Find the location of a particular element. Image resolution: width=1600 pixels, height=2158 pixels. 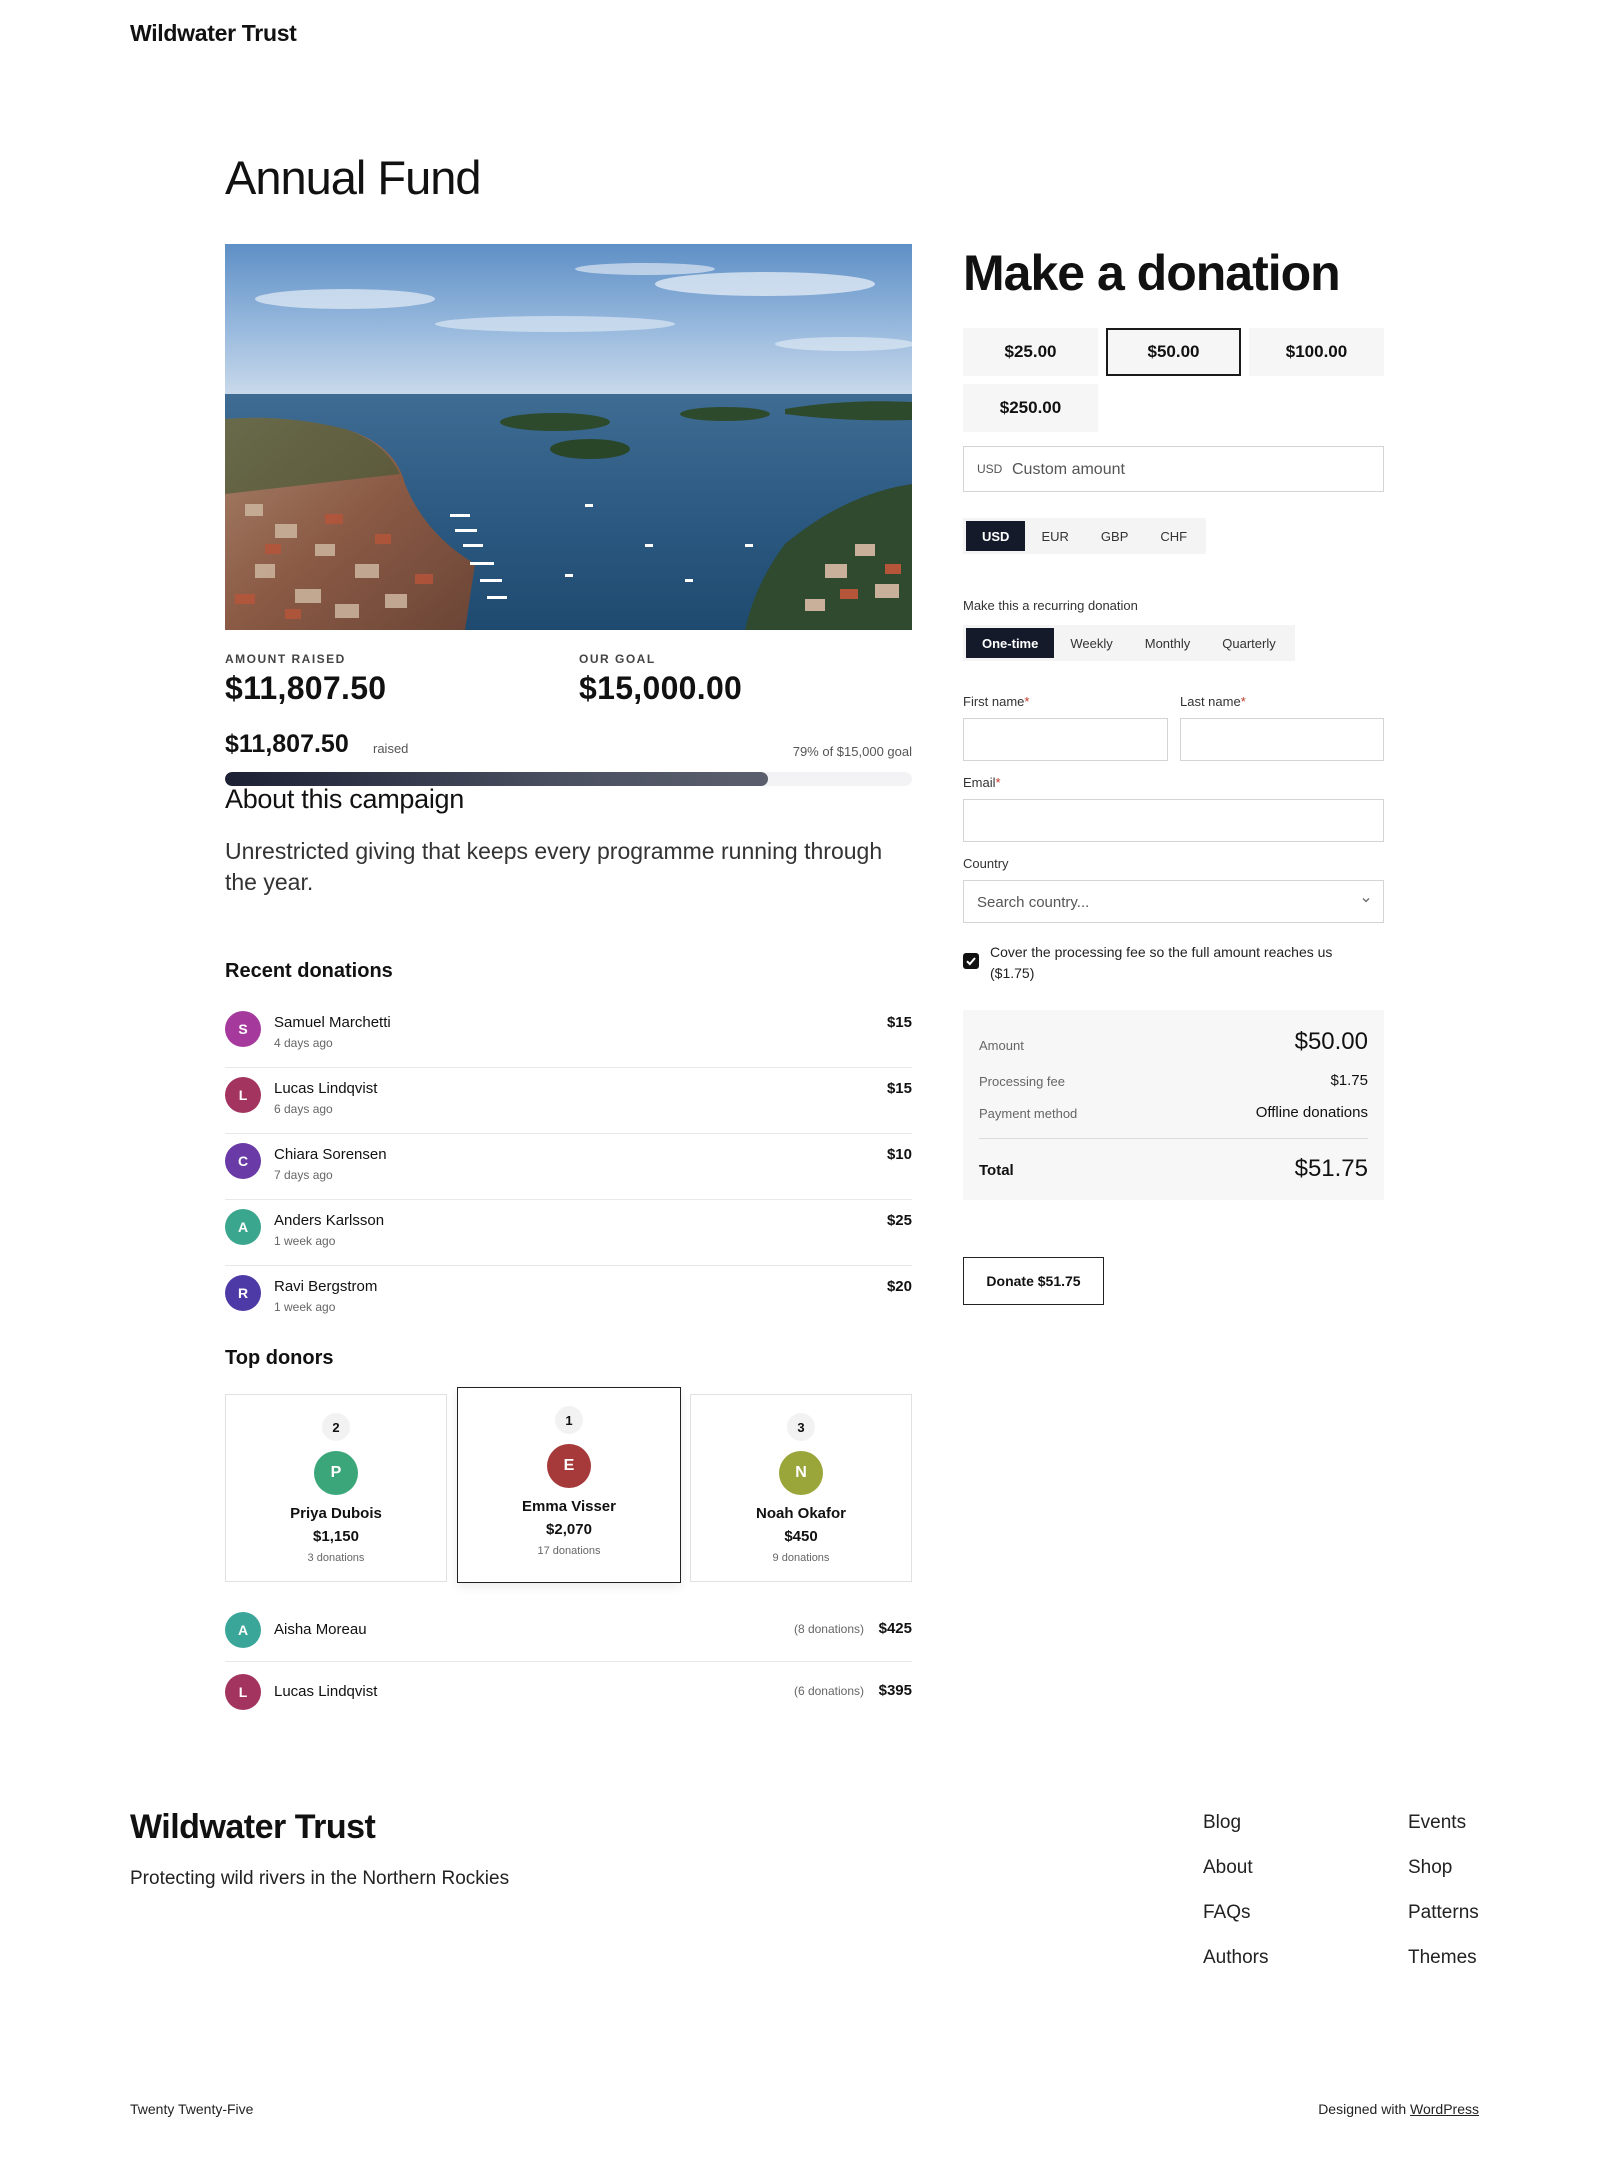

frequency-selector: One-time Weekly Monthly Quarterly is located at coordinates (1129, 643).